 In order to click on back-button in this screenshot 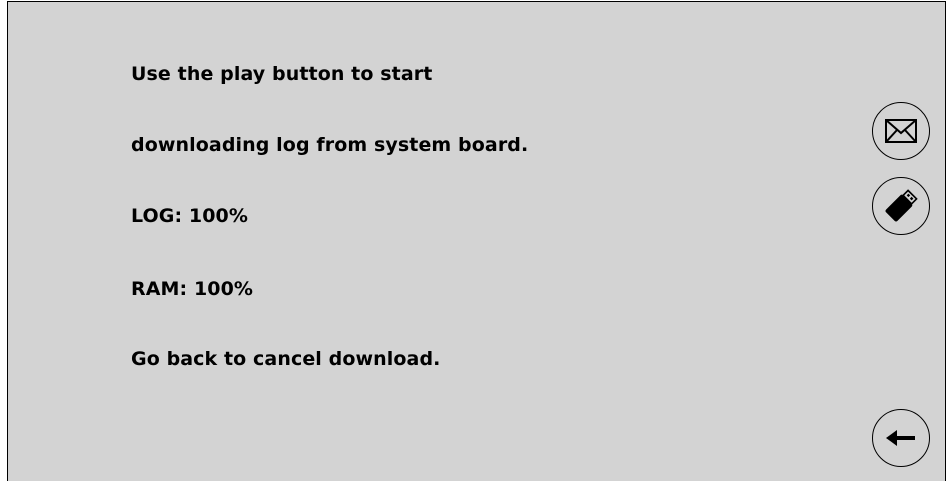, I will do `click(901, 438)`.